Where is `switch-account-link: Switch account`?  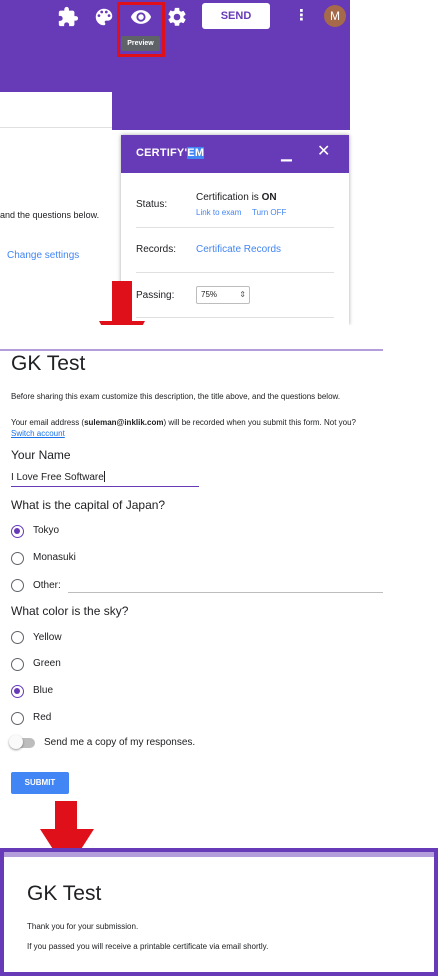
switch-account-link: Switch account is located at coordinates (38, 433).